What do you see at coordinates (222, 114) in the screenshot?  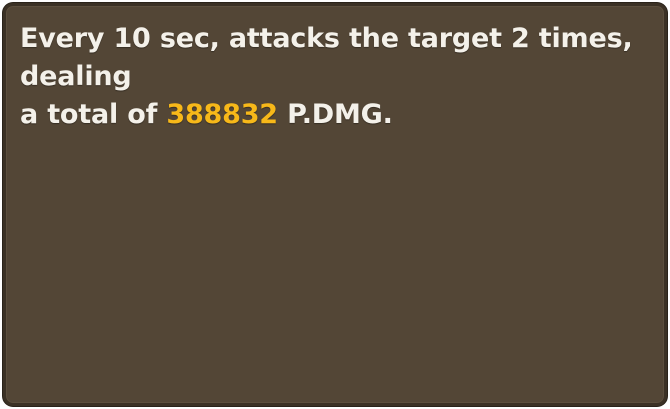 I see `damage-value: 388832` at bounding box center [222, 114].